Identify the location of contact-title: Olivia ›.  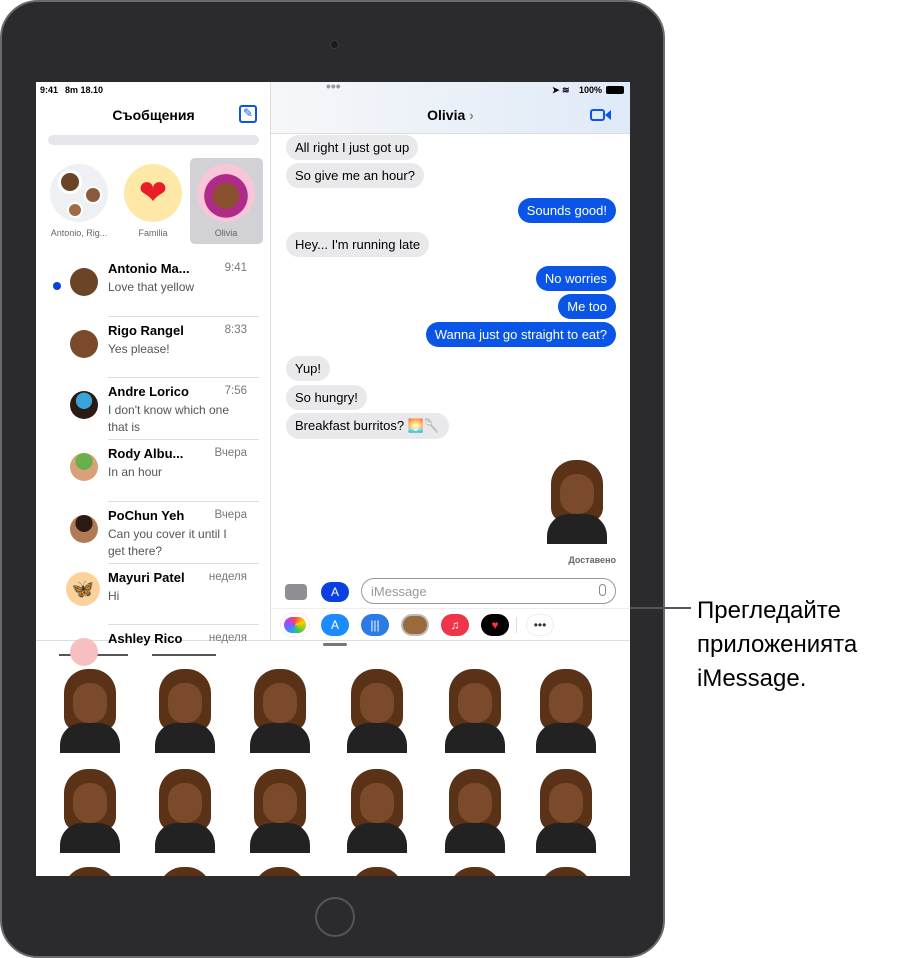
(450, 115).